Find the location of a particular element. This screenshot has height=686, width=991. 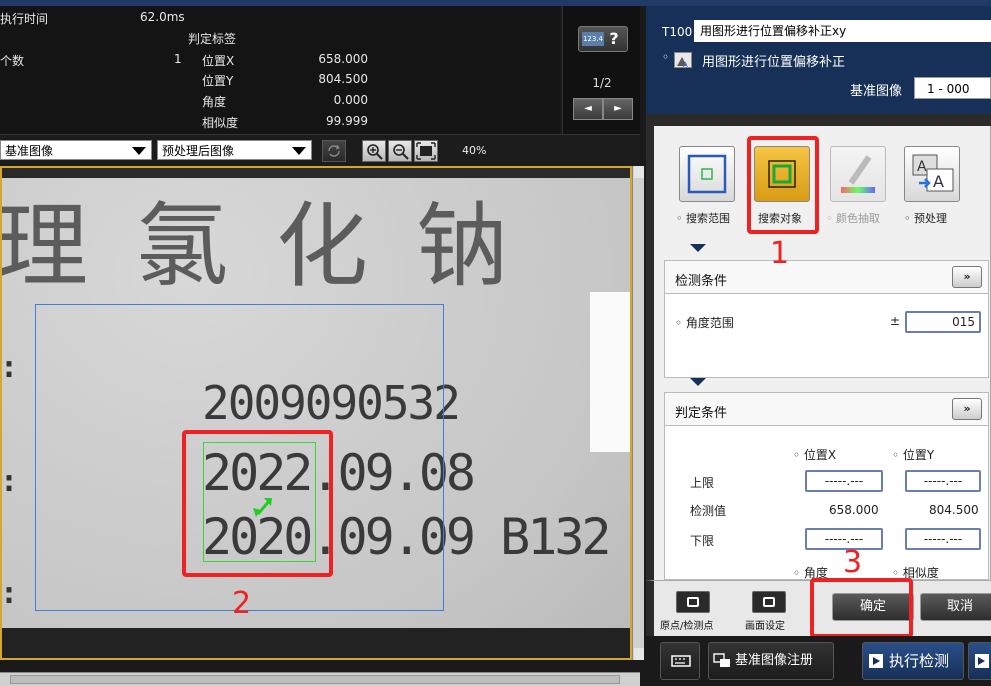

refresh-button is located at coordinates (334, 151).